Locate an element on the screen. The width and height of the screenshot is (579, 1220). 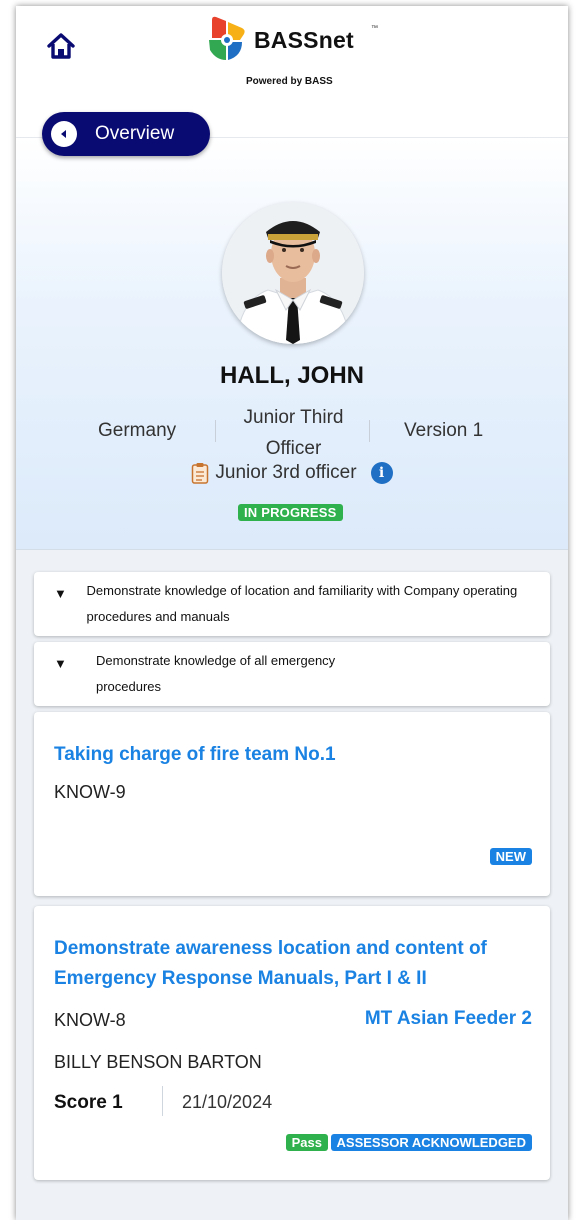
crew-country: Germany is located at coordinates (137, 430).